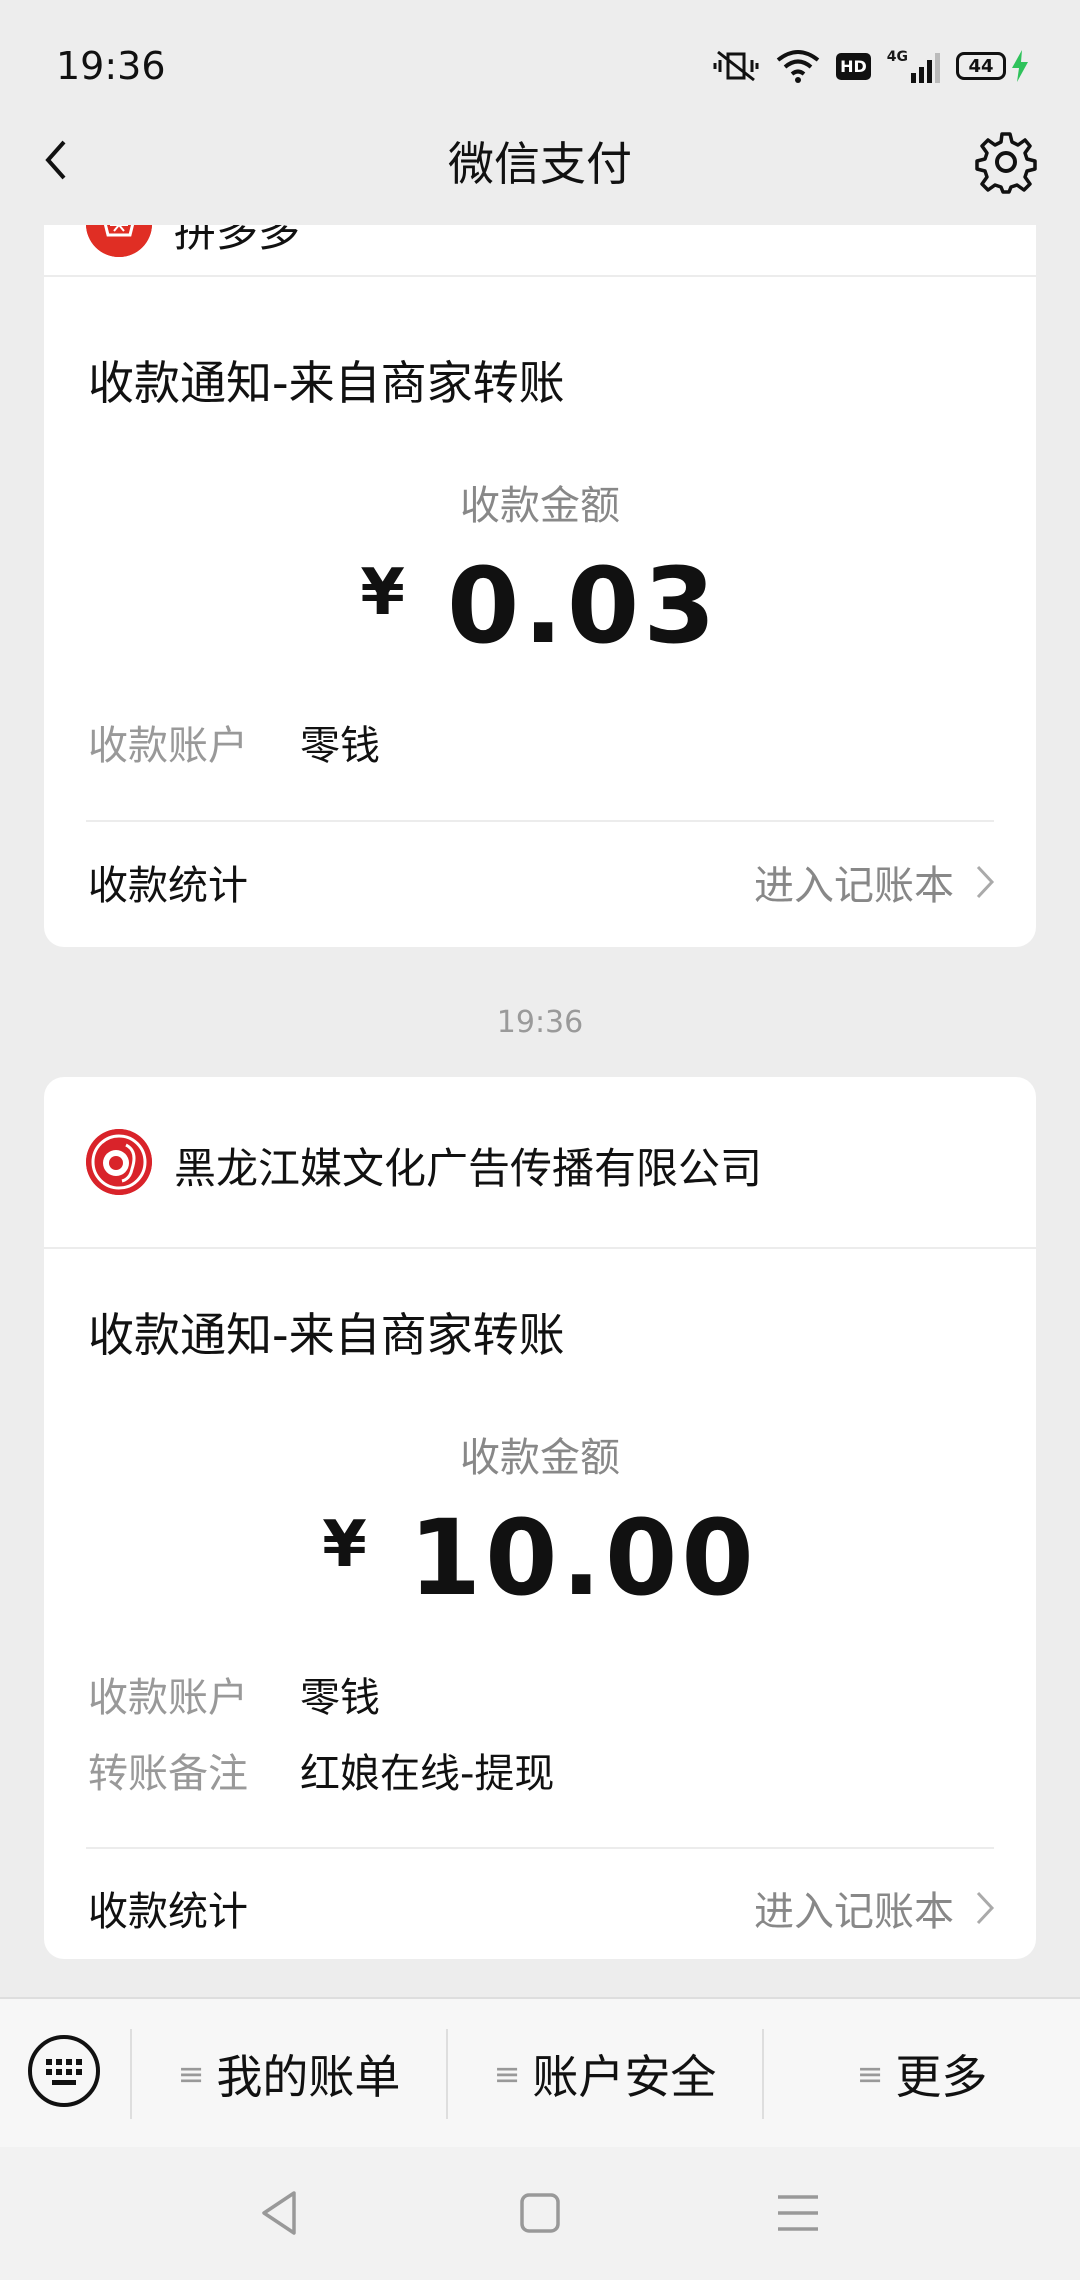 This screenshot has width=1080, height=2280. I want to click on system-nav-bar, so click(540, 2213).